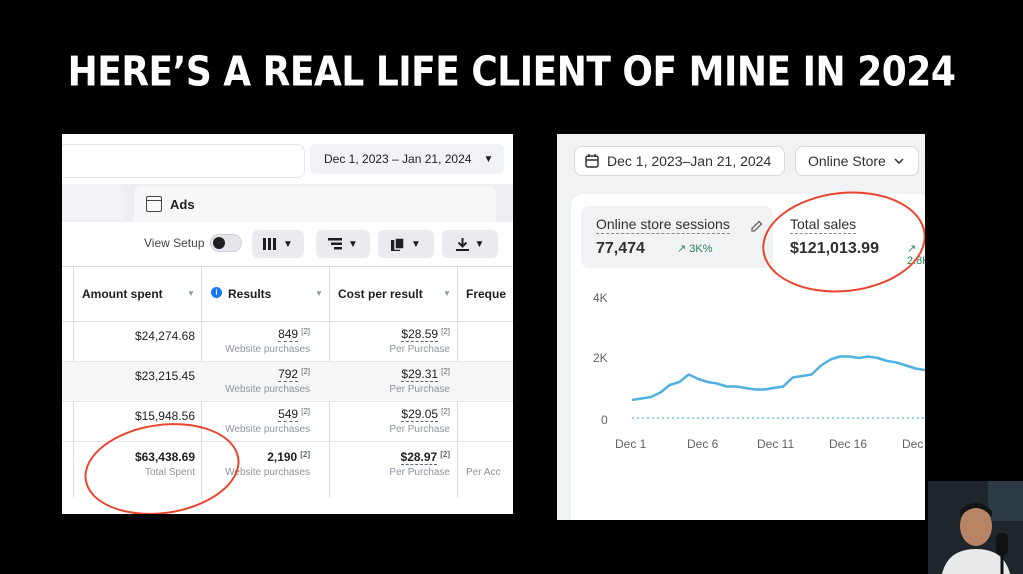  Describe the element at coordinates (164, 376) in the screenshot. I see `amount-spent-cell: $23,215.45` at that location.